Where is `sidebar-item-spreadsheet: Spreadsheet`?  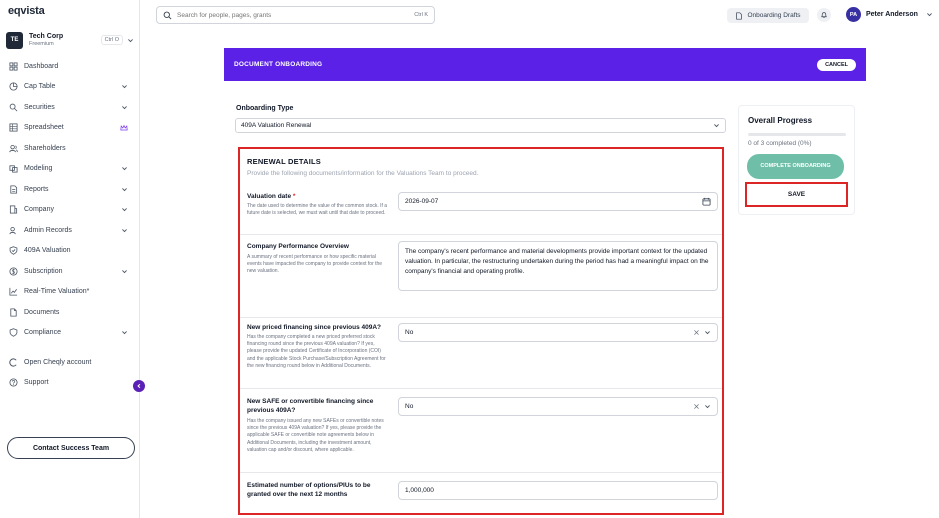 sidebar-item-spreadsheet: Spreadsheet is located at coordinates (70, 128).